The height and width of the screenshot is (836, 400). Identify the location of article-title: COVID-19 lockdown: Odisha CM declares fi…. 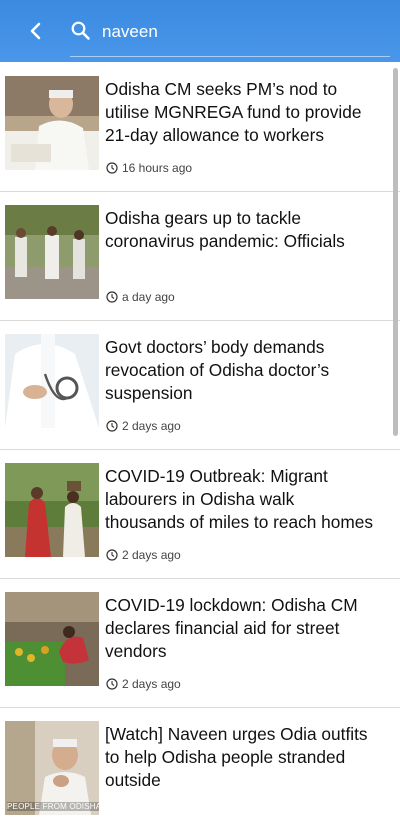
(231, 628).